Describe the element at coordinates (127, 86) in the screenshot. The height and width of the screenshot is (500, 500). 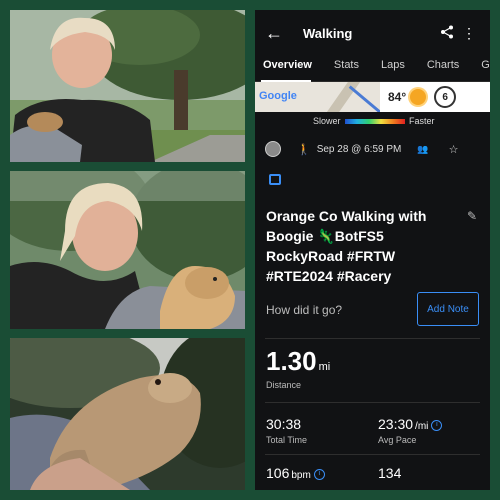
I see `photo-woman-with-lizard-under-tree` at that location.